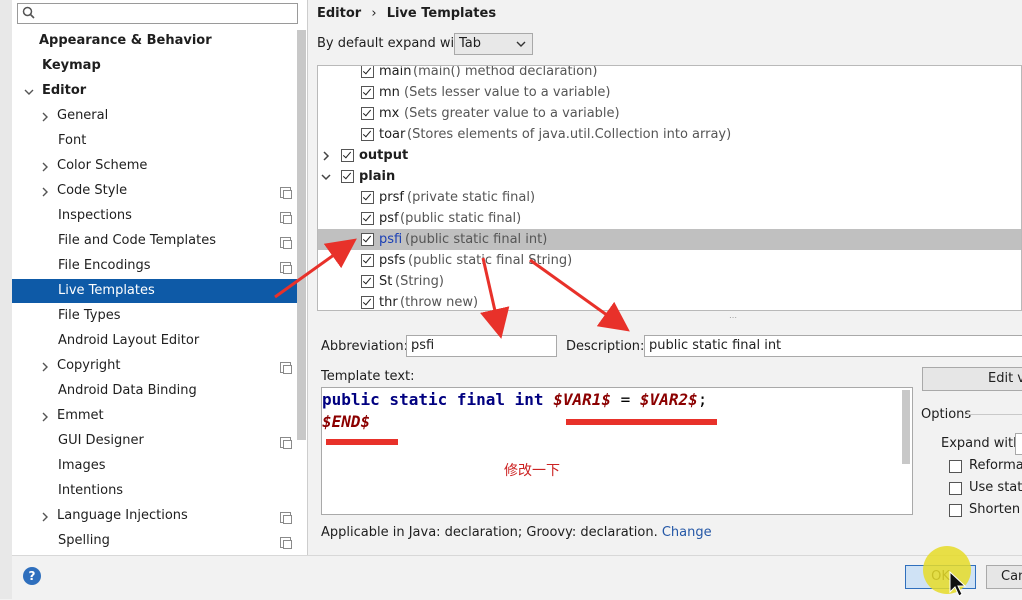 This screenshot has height=600, width=1022. Describe the element at coordinates (495, 298) in the screenshot. I see `arrow-to-abbreviation` at that location.